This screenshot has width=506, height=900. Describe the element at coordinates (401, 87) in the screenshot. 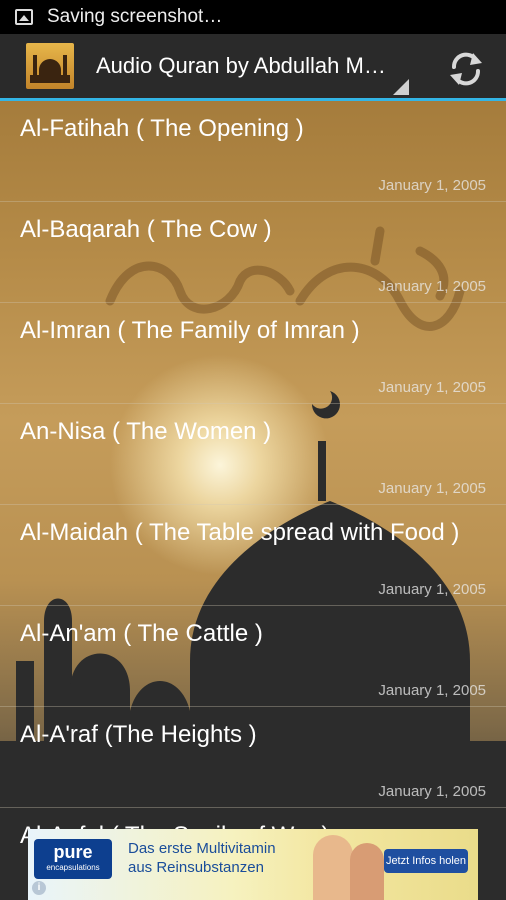

I see `spinner-dropdown-indicator` at that location.